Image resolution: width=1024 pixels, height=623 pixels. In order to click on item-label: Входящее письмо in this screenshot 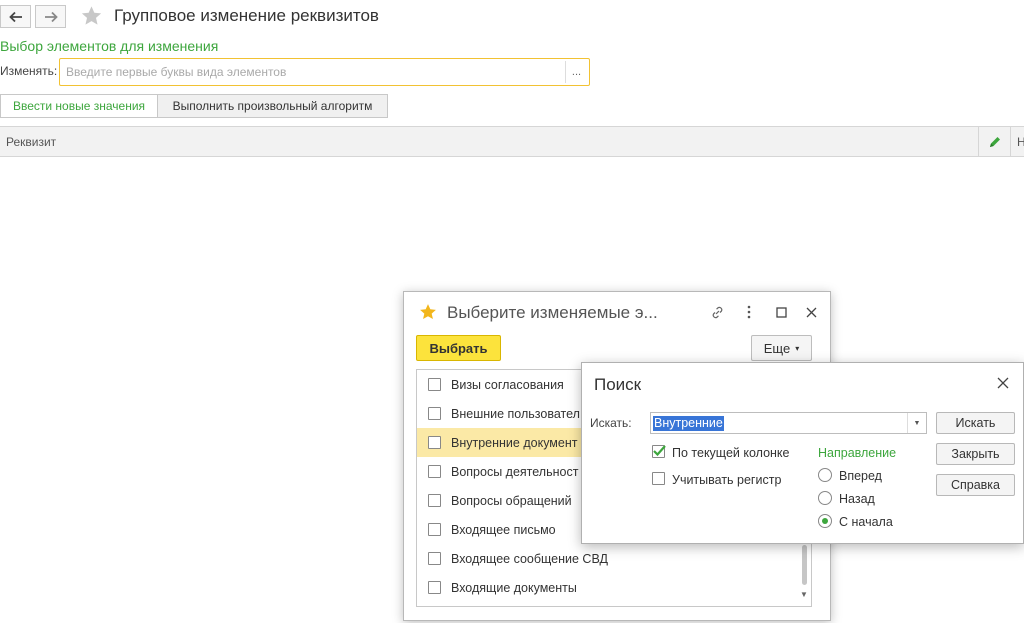, I will do `click(503, 530)`.